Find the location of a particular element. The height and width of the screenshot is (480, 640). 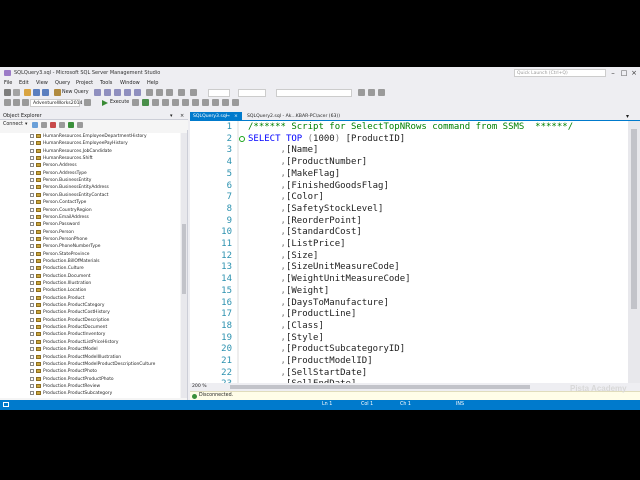

menu-edit: Edit is located at coordinates (24, 83).